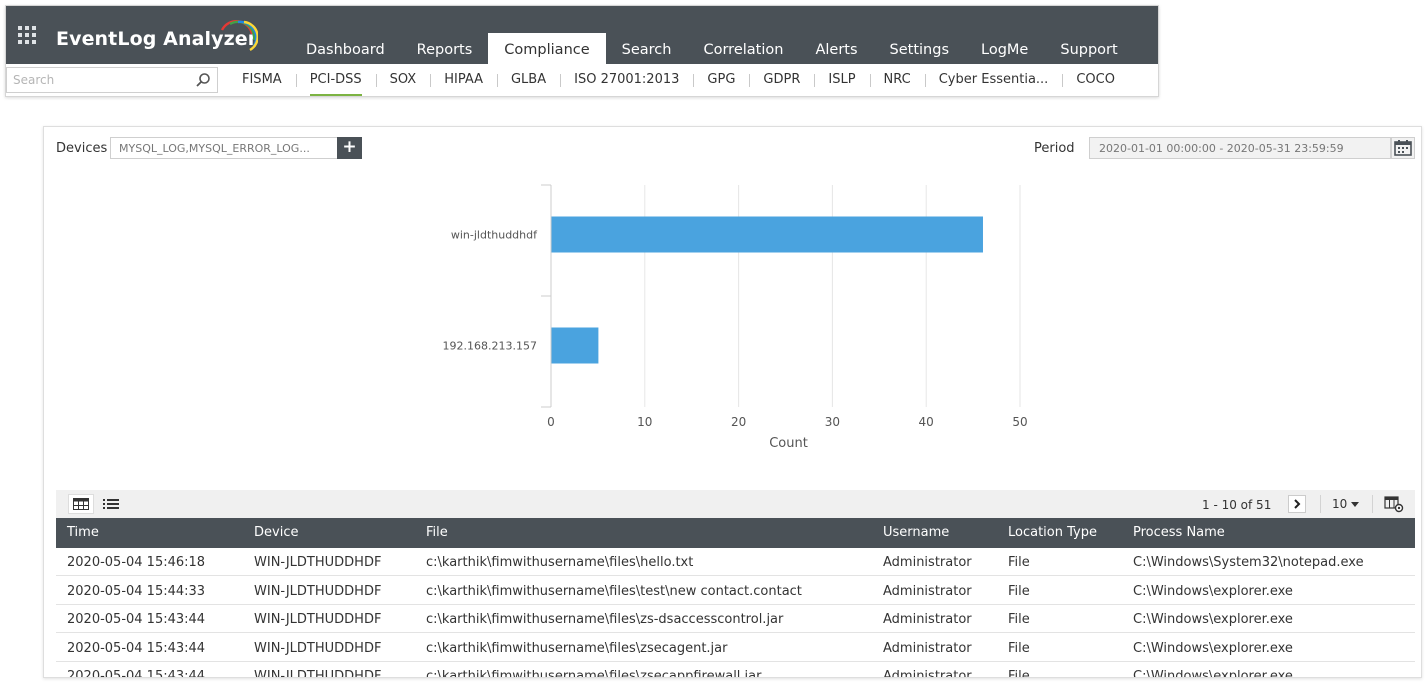 The width and height of the screenshot is (1428, 682). I want to click on subtab-glba: GLBA, so click(528, 80).